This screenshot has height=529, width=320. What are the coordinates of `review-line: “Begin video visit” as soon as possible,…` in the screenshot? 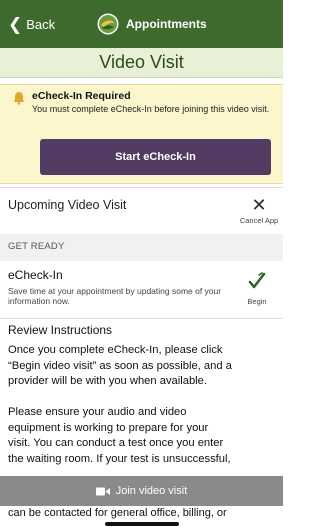 It's located at (120, 365).